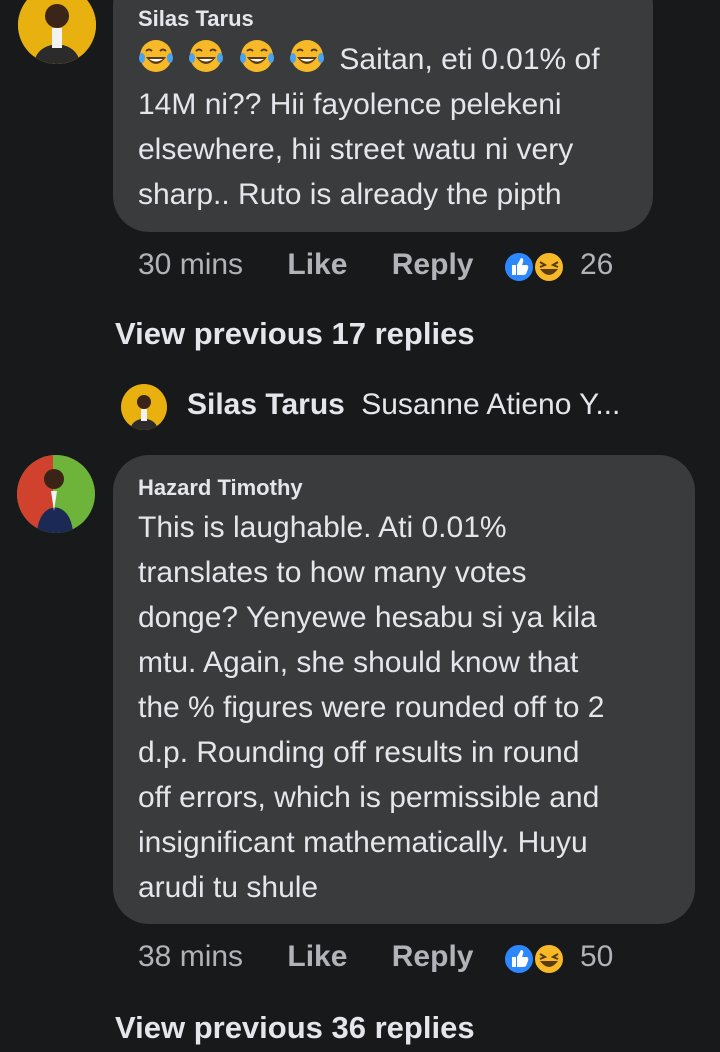 The width and height of the screenshot is (720, 1052). I want to click on comment-author: Silas Tarus, so click(196, 19).